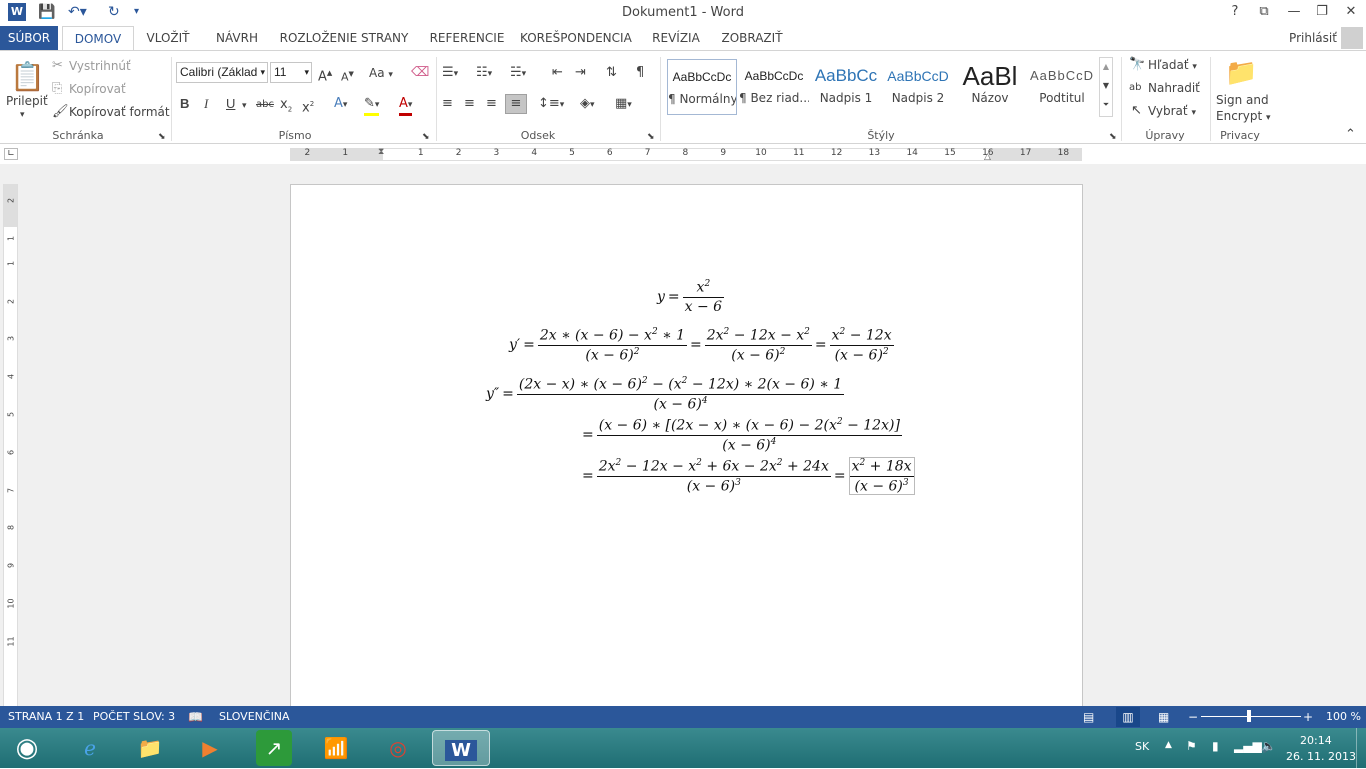 This screenshot has width=1366, height=769. I want to click on file-explorer-icon: 📁, so click(150, 748).